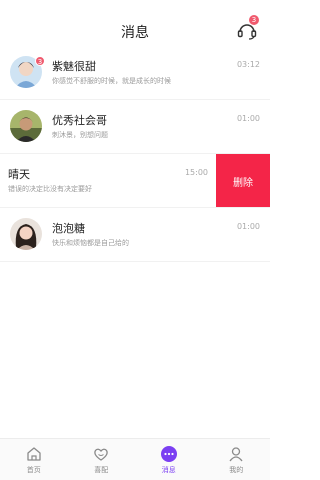  I want to click on heart-icon, so click(101, 454).